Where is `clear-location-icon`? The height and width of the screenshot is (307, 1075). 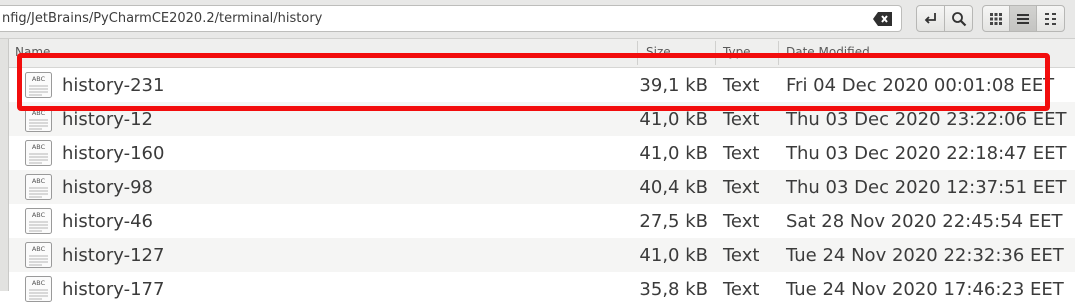
clear-location-icon is located at coordinates (883, 19).